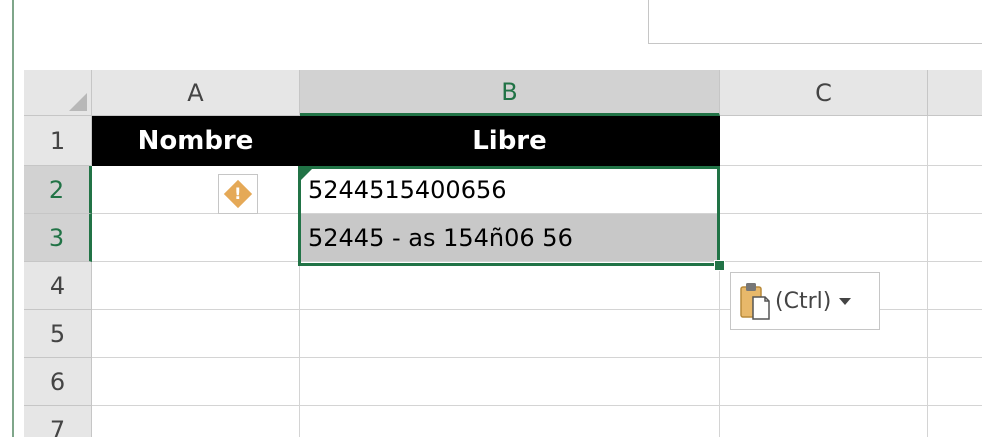  I want to click on fill-handle, so click(719, 265).